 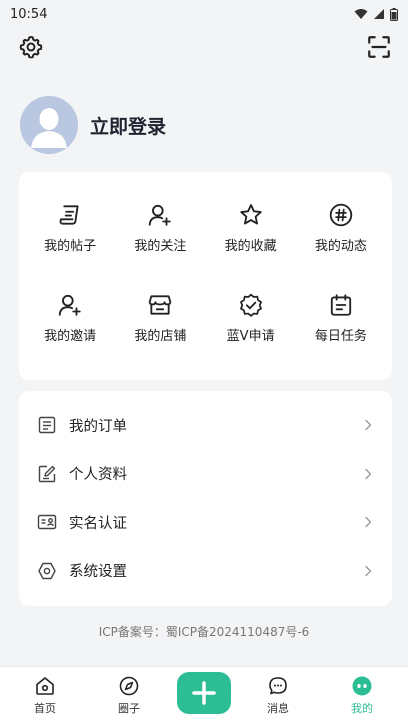 I want to click on star-icon, so click(x=250, y=214).